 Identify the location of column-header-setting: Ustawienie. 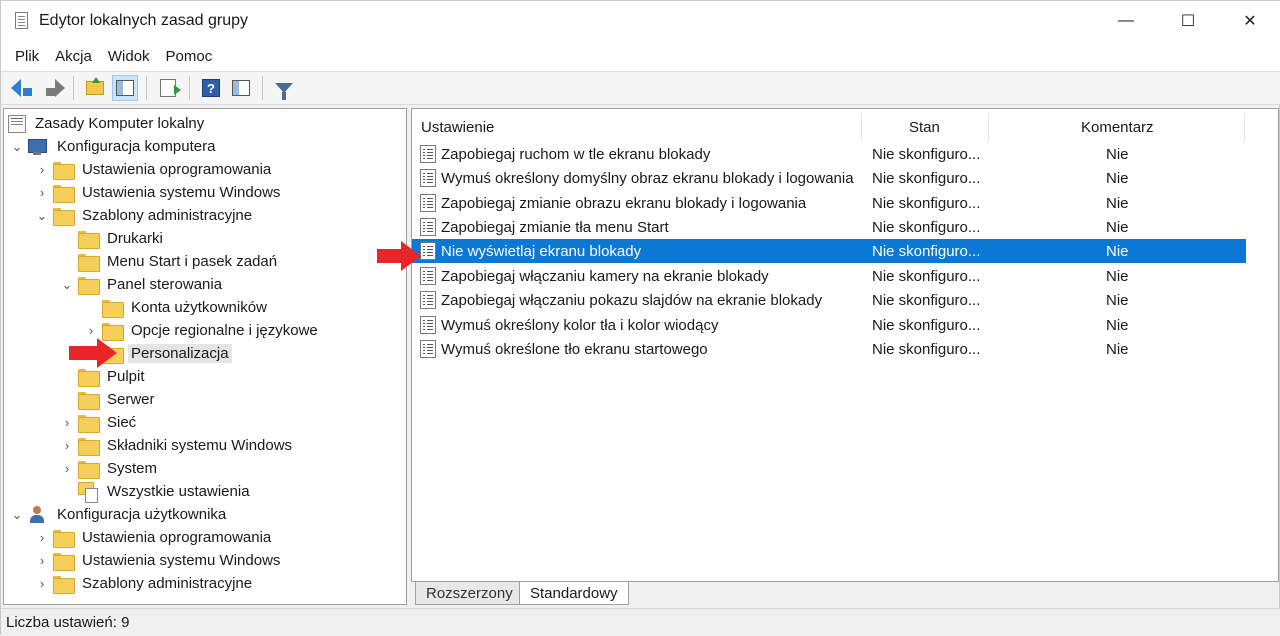
(641, 127).